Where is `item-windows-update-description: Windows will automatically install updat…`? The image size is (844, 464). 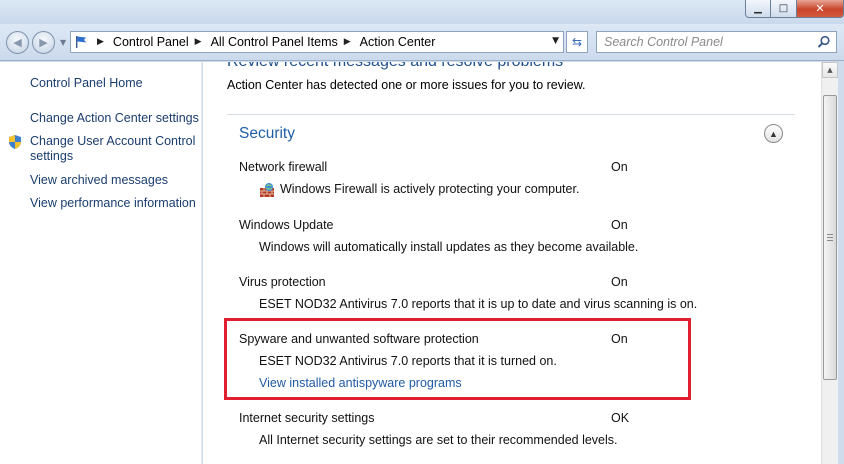 item-windows-update-description: Windows will automatically install updat… is located at coordinates (449, 247).